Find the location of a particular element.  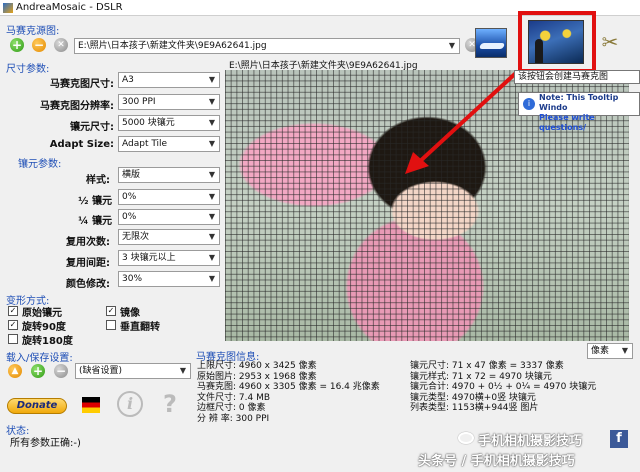

tile-size-value: 5000 块镶元 is located at coordinates (148, 123).